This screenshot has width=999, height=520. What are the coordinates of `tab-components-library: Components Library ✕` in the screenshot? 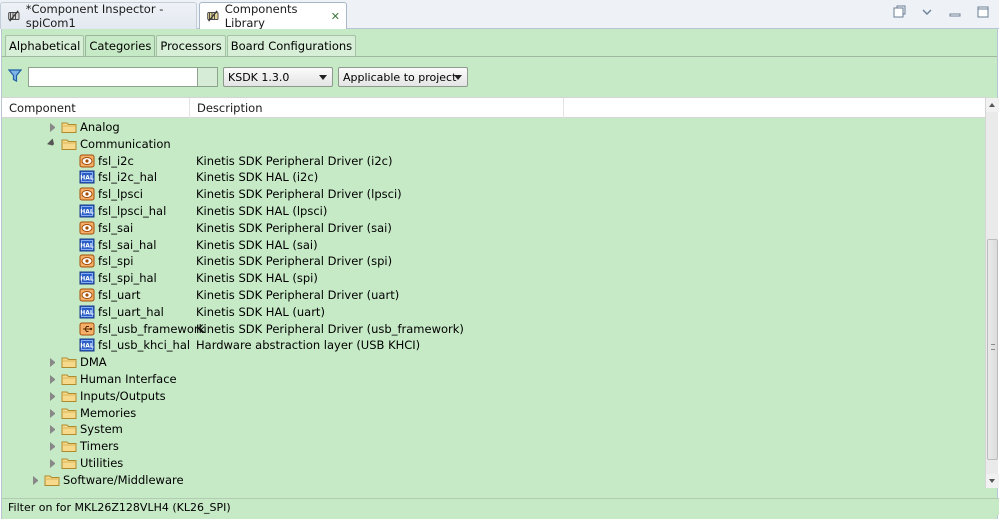 It's located at (273, 16).